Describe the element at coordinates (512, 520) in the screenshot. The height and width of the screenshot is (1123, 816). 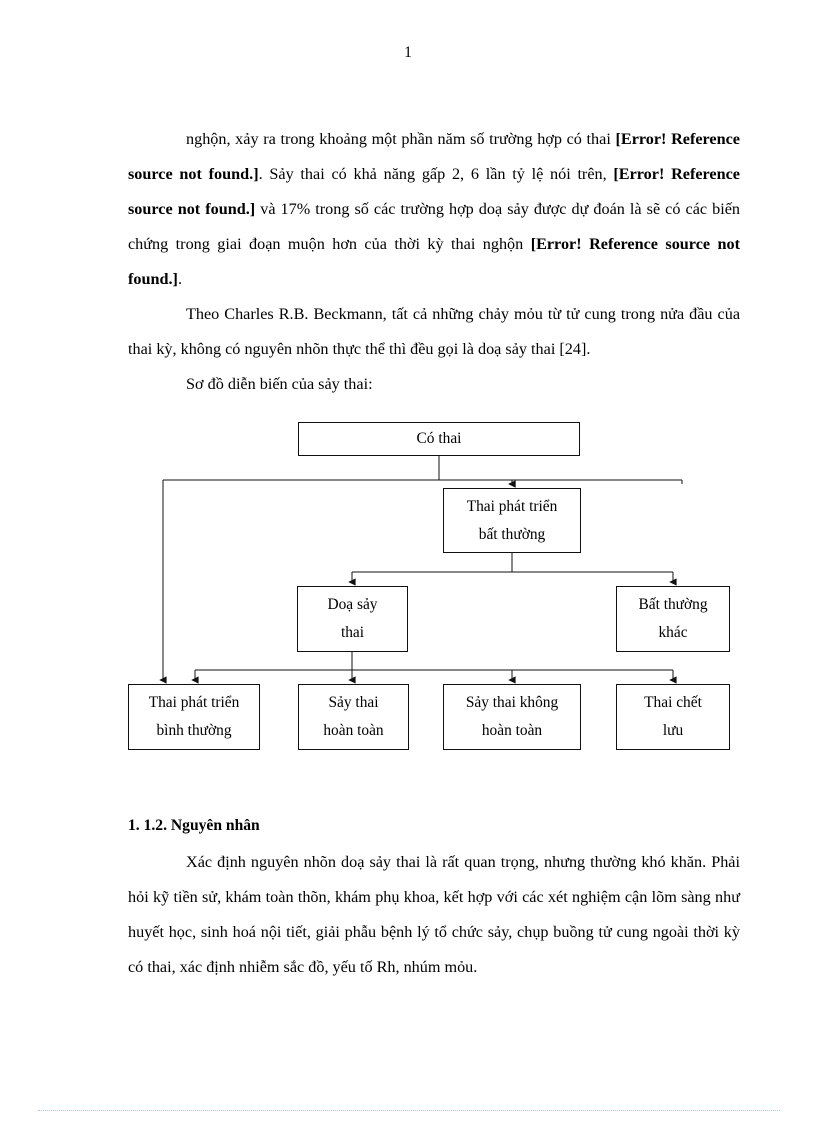
I see `flow-node-thai-phat-trien-bat-thuong: Thai phát triển bất thường` at that location.